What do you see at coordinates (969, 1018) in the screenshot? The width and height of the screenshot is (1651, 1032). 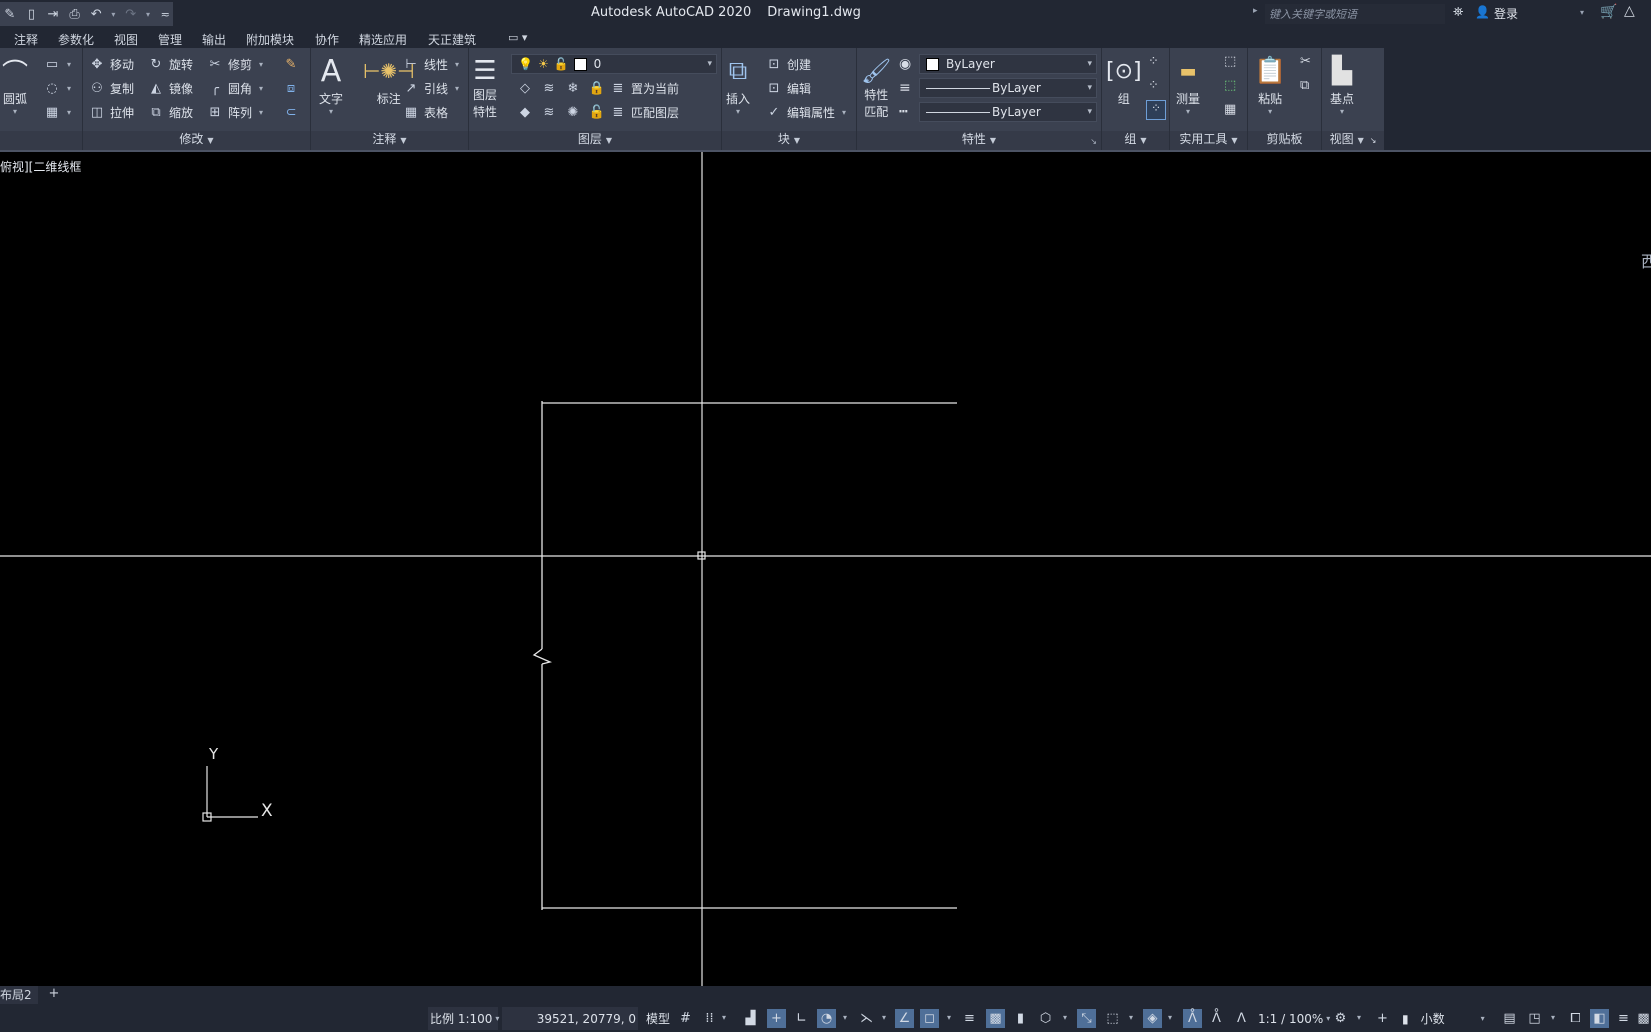 I see `lineweight-display-icon: ≡` at bounding box center [969, 1018].